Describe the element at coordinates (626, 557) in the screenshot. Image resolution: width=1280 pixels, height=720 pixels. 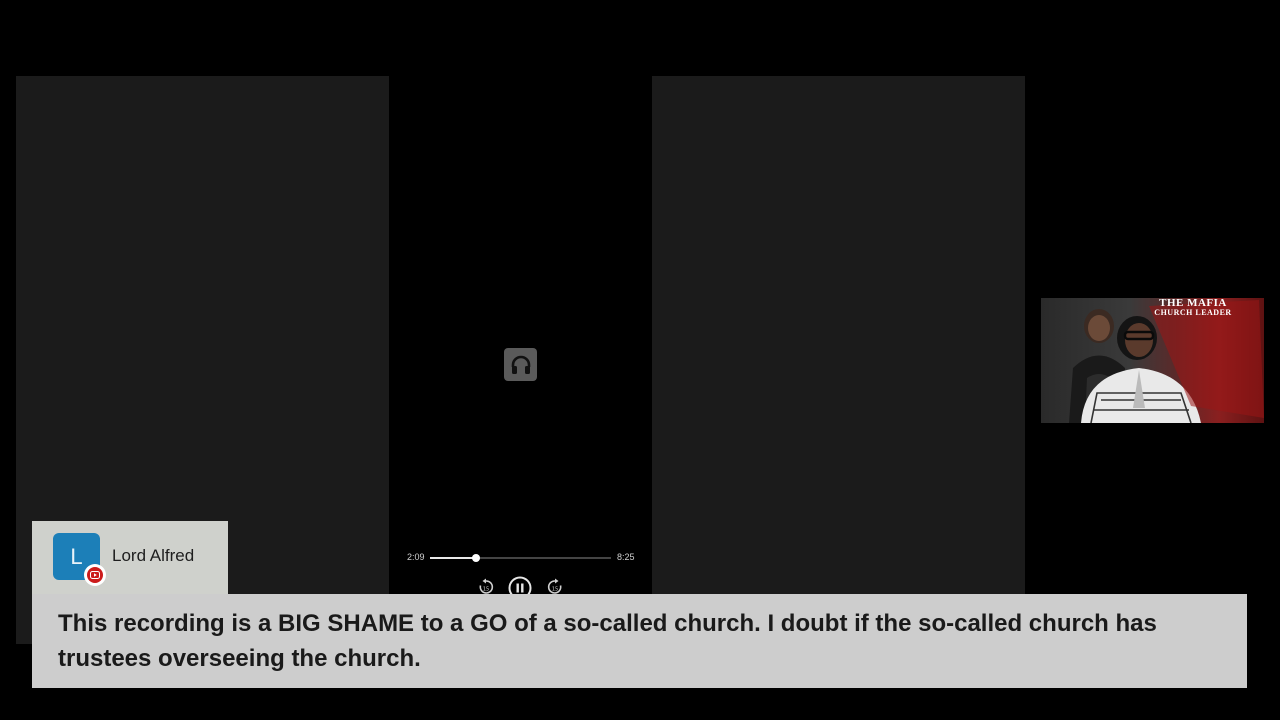
I see `total-time: 8:25` at that location.